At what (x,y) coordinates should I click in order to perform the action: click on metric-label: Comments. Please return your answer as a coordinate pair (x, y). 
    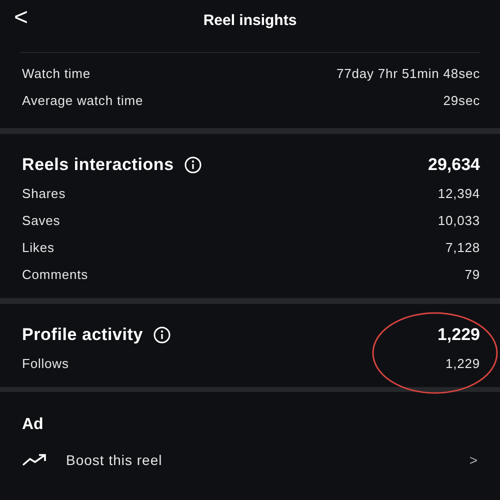
    Looking at the image, I should click on (55, 274).